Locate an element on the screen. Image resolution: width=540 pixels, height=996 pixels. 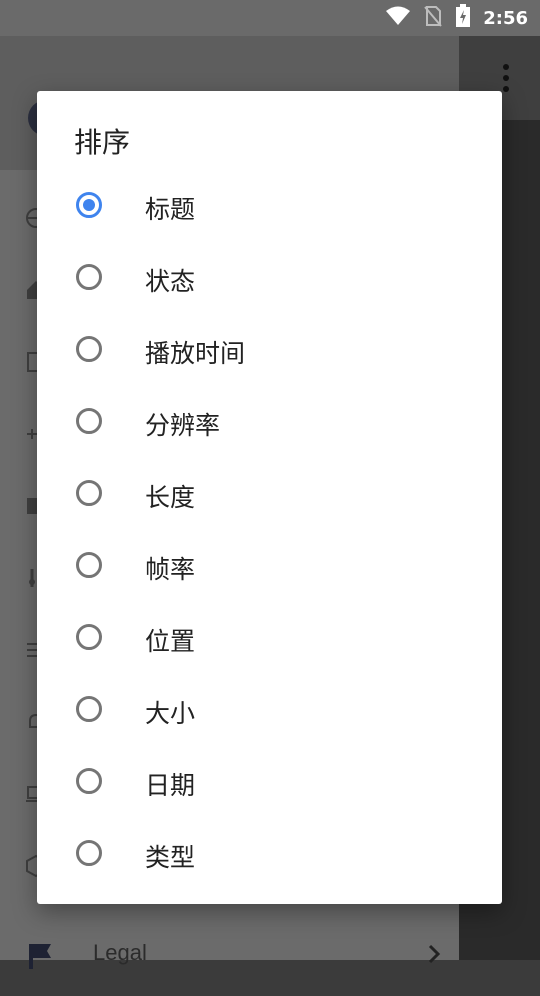
radio-checked-icon is located at coordinates (89, 205).